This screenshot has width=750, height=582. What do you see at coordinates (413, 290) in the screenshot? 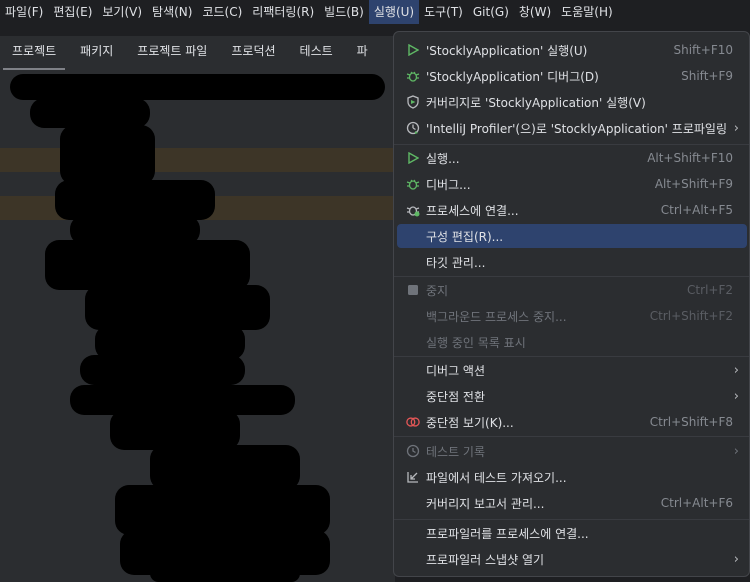
I see `stop-icon` at bounding box center [413, 290].